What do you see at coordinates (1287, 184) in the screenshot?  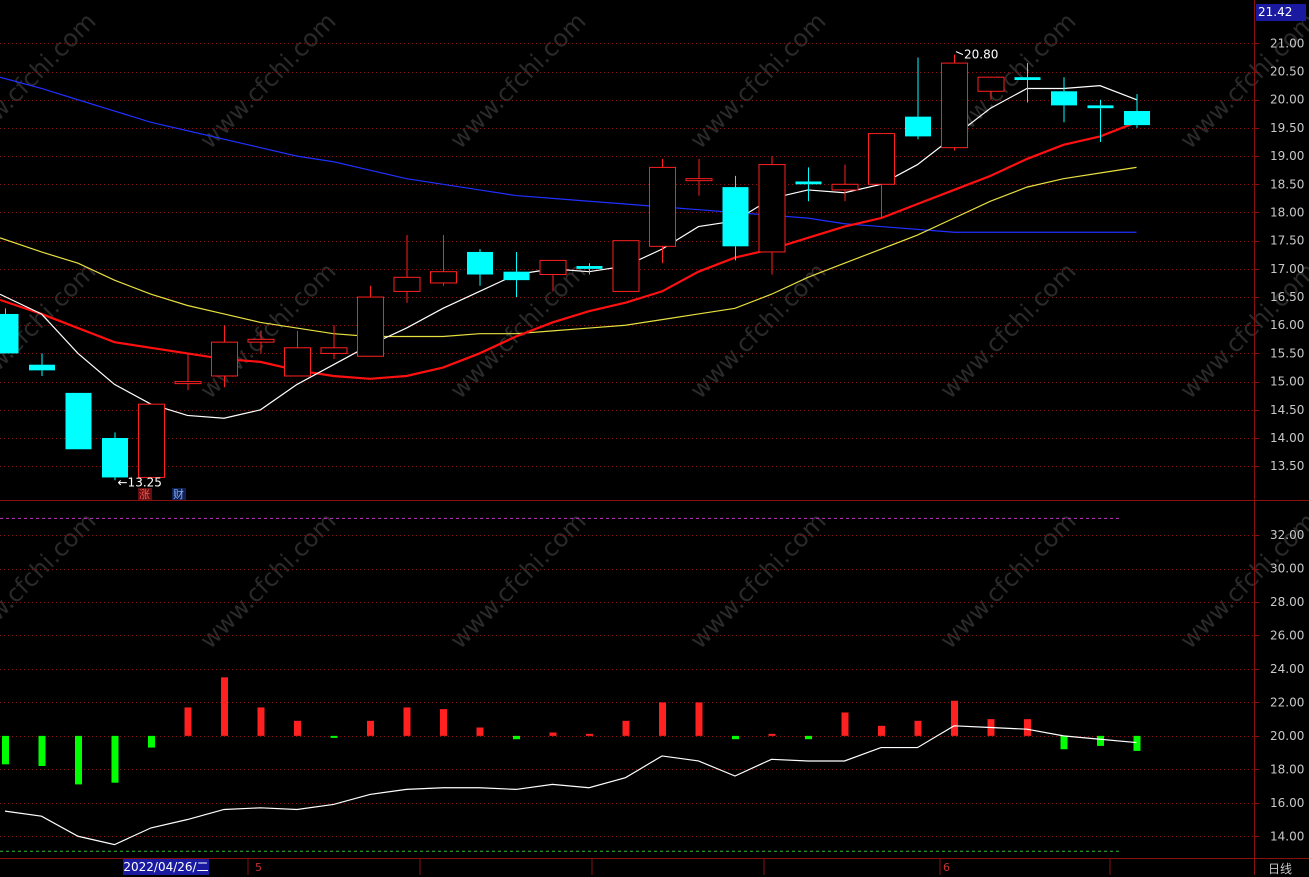 I see `price-tick-label: 18.50` at bounding box center [1287, 184].